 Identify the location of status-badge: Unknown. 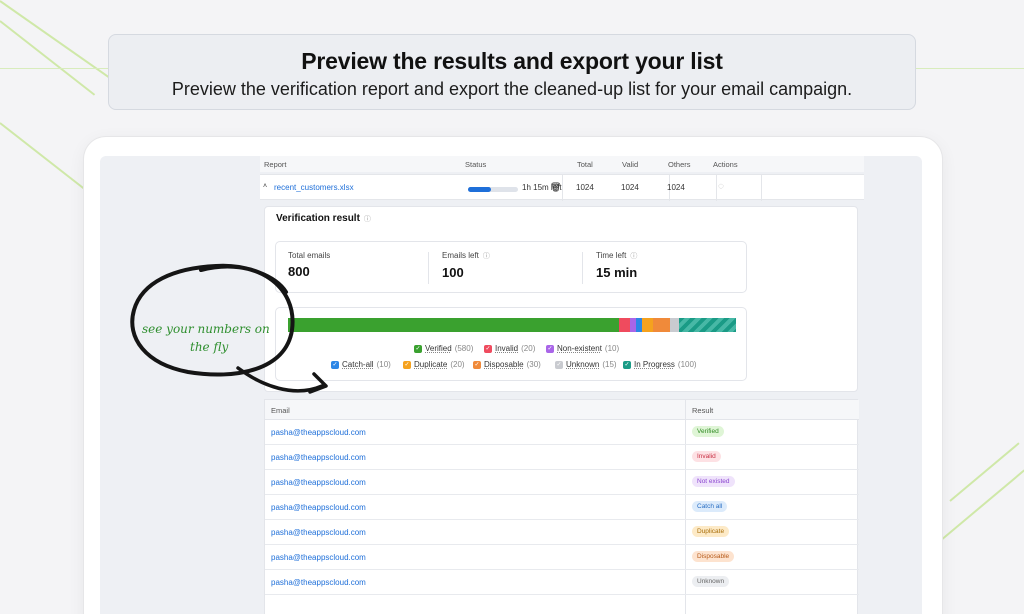
(711, 581).